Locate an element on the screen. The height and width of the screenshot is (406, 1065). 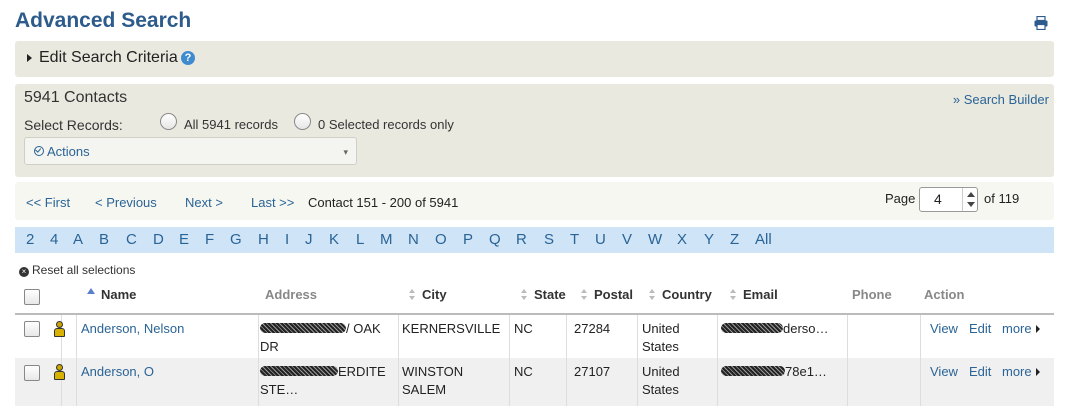
alpha-filter-q: Q is located at coordinates (495, 239).